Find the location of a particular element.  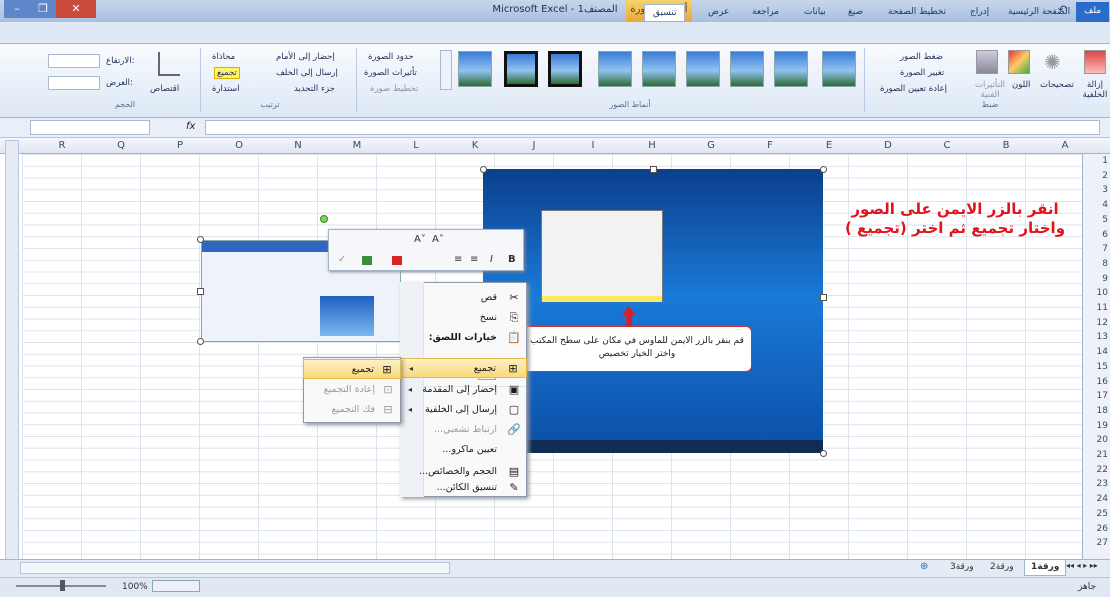

row-header: 8 is located at coordinates (1096, 264).